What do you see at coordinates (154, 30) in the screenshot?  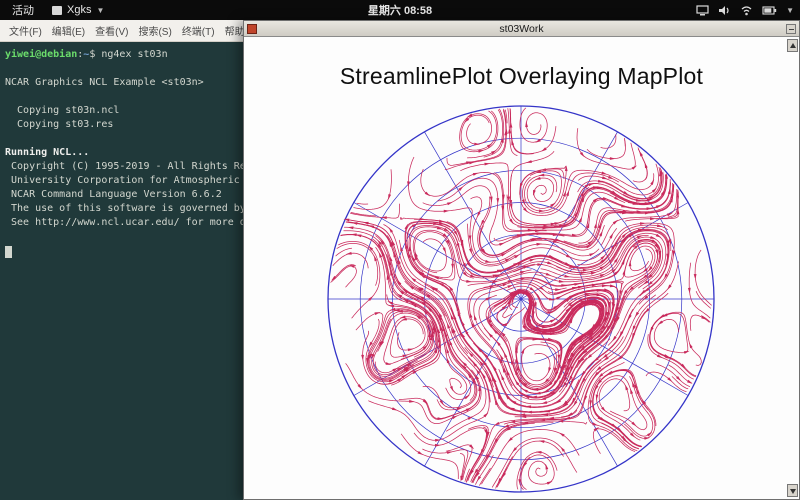 I see `terminal-menu-item-3: 搜索(S)` at bounding box center [154, 30].